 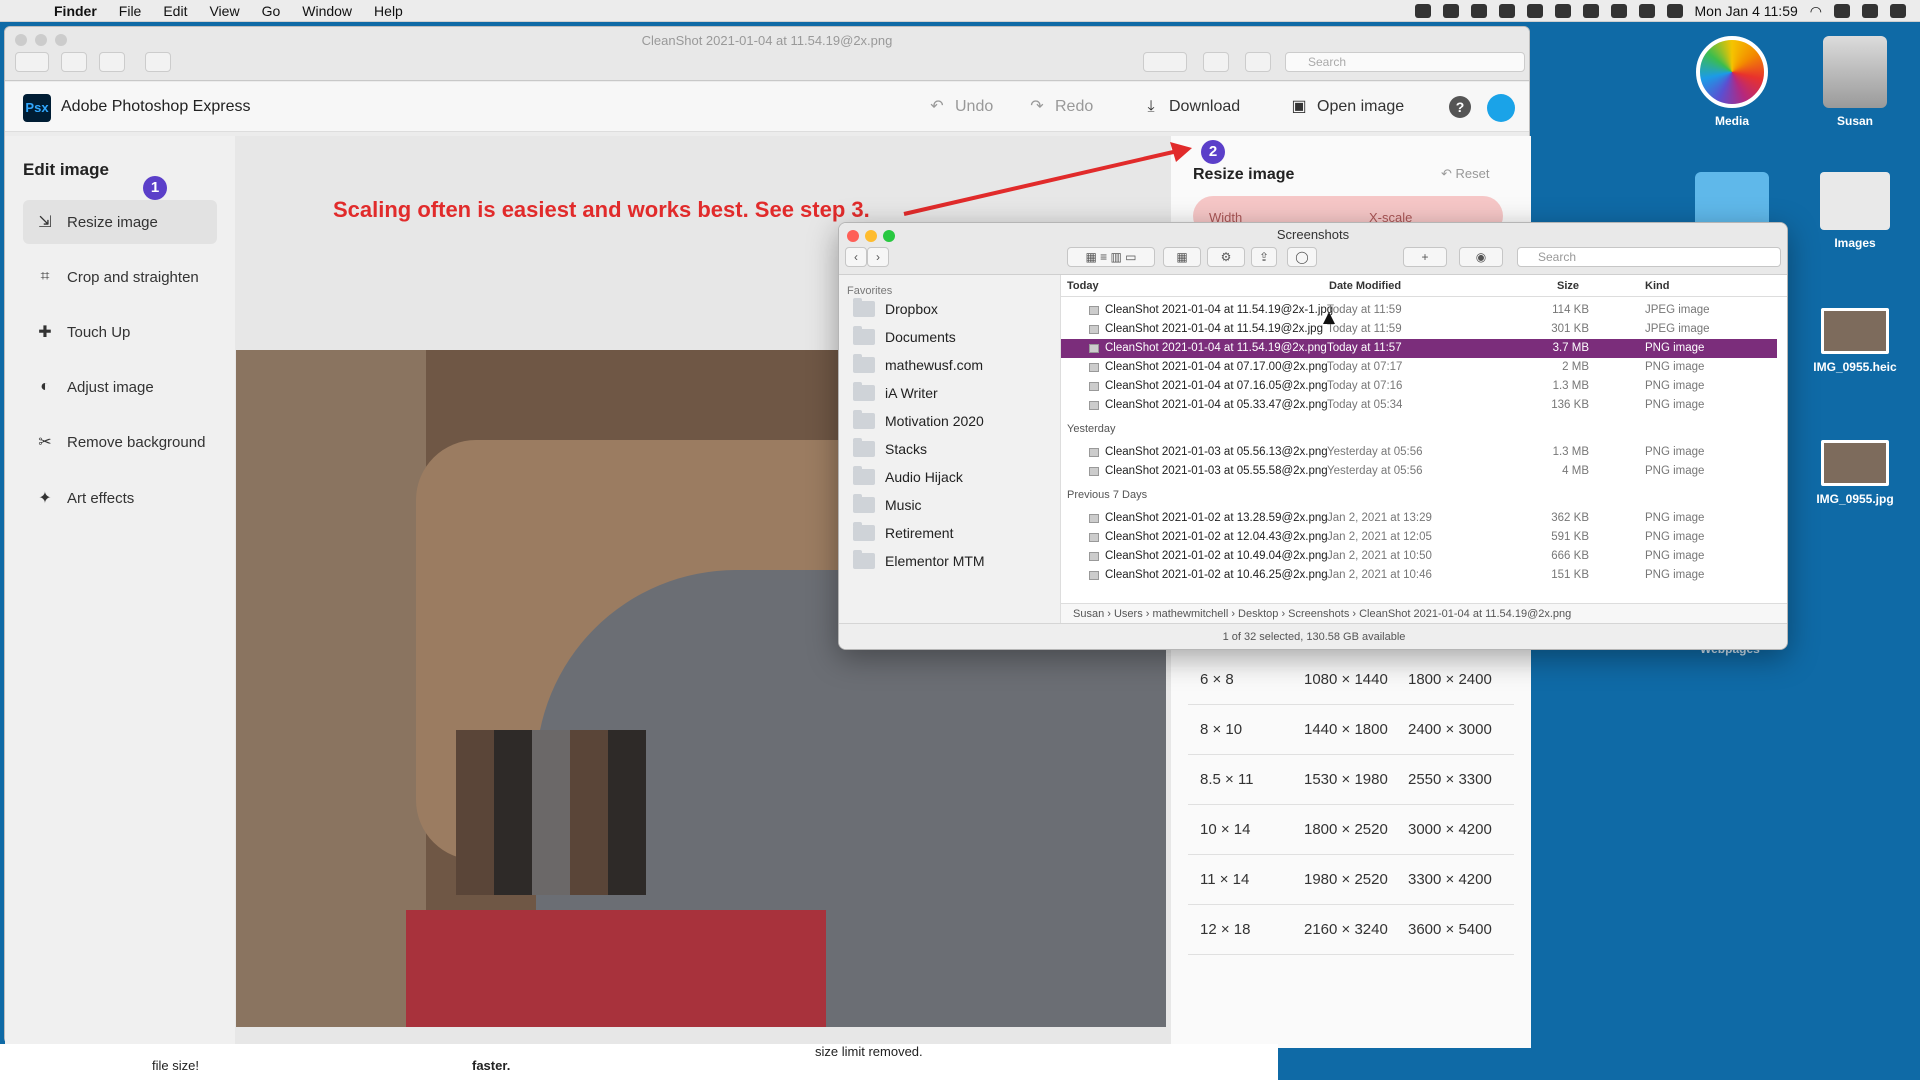 I want to click on action-gear-icon: ⚙, so click(x=1226, y=257).